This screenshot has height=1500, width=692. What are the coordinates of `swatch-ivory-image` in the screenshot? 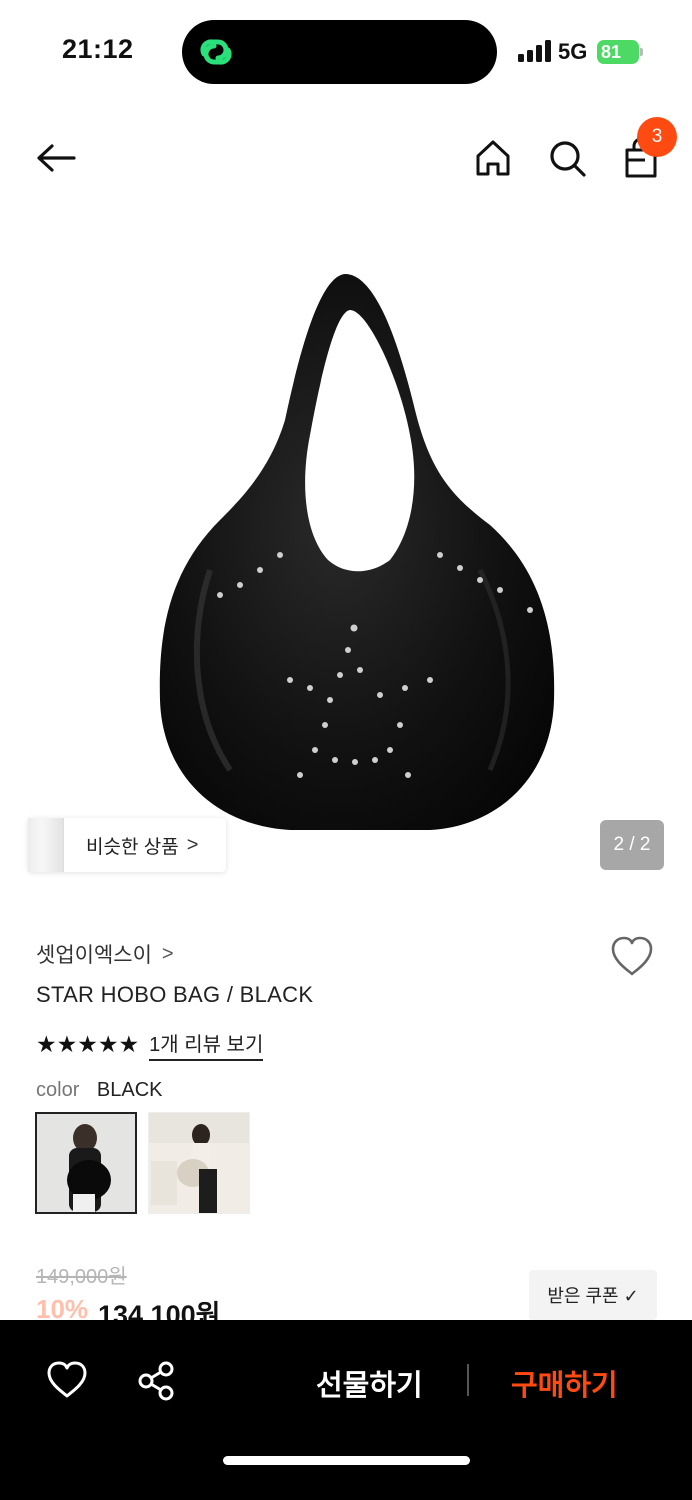 It's located at (199, 1163).